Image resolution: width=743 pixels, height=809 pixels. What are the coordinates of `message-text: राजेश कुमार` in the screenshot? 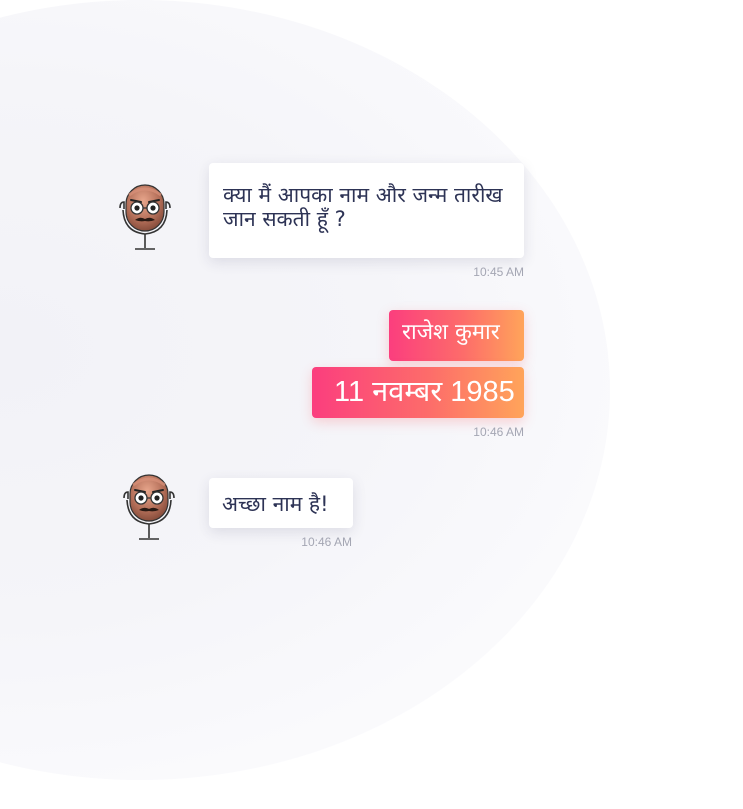 It's located at (451, 332).